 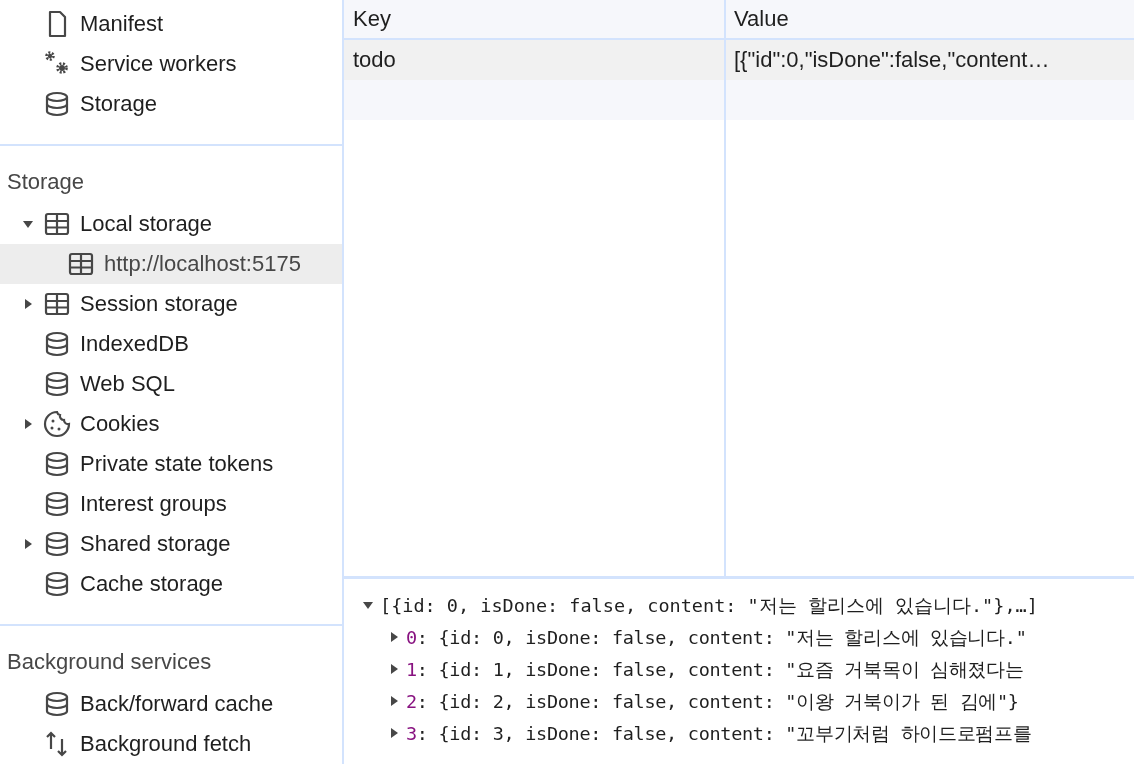 What do you see at coordinates (171, 464) in the screenshot?
I see `sidebar-item: Private state tokens` at bounding box center [171, 464].